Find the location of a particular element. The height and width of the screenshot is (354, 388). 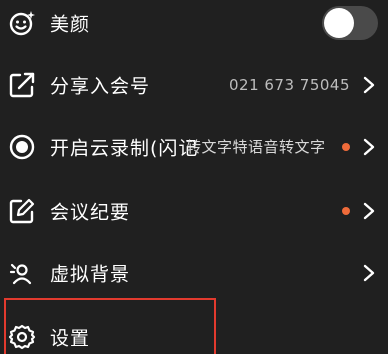

menu-item-label: 开启云录制(闪记 is located at coordinates (124, 148).